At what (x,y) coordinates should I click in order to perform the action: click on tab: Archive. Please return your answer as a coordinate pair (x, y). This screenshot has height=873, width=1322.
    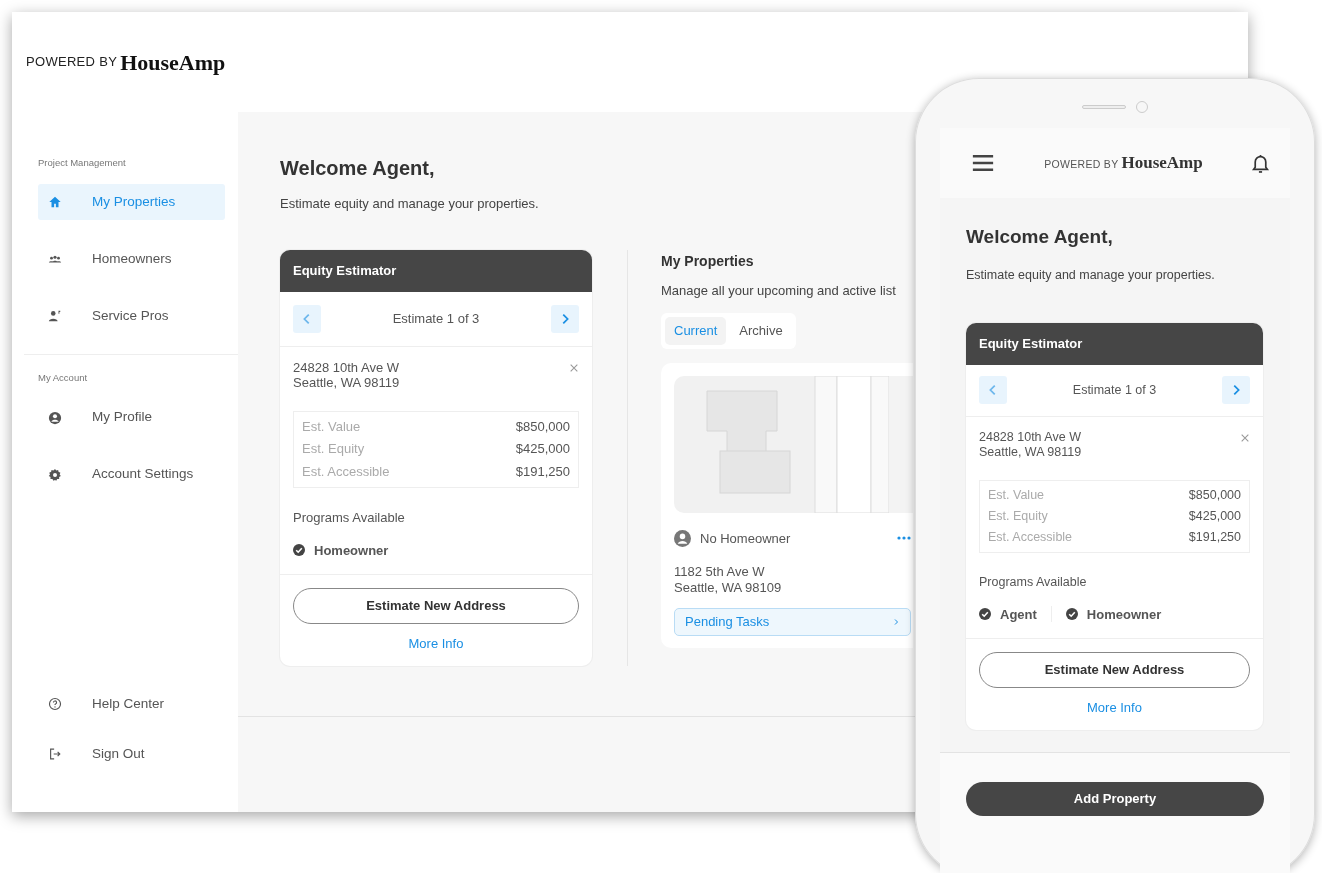
    Looking at the image, I should click on (761, 331).